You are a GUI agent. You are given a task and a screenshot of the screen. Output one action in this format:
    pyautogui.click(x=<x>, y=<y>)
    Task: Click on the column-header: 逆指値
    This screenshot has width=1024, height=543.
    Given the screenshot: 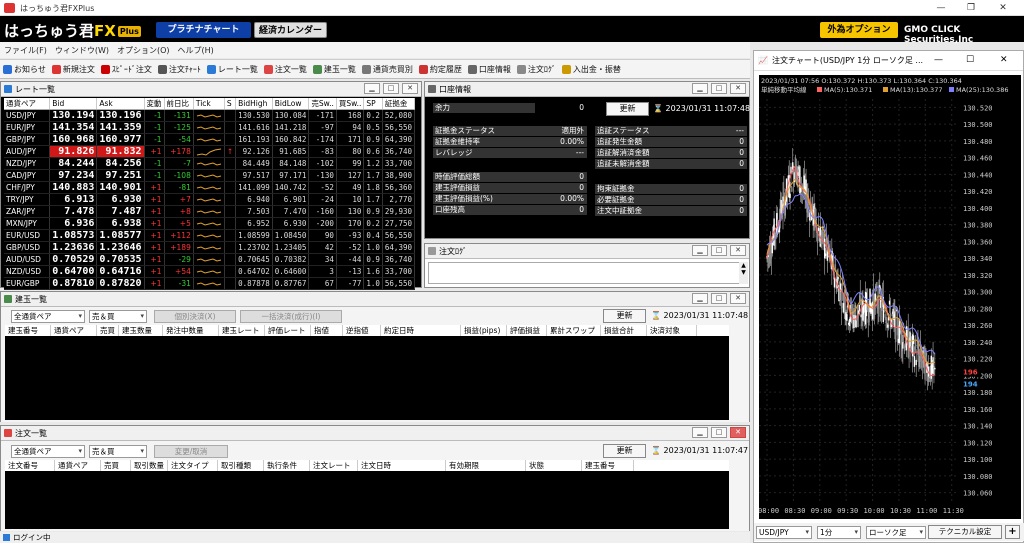 What is the action you would take?
    pyautogui.click(x=362, y=330)
    